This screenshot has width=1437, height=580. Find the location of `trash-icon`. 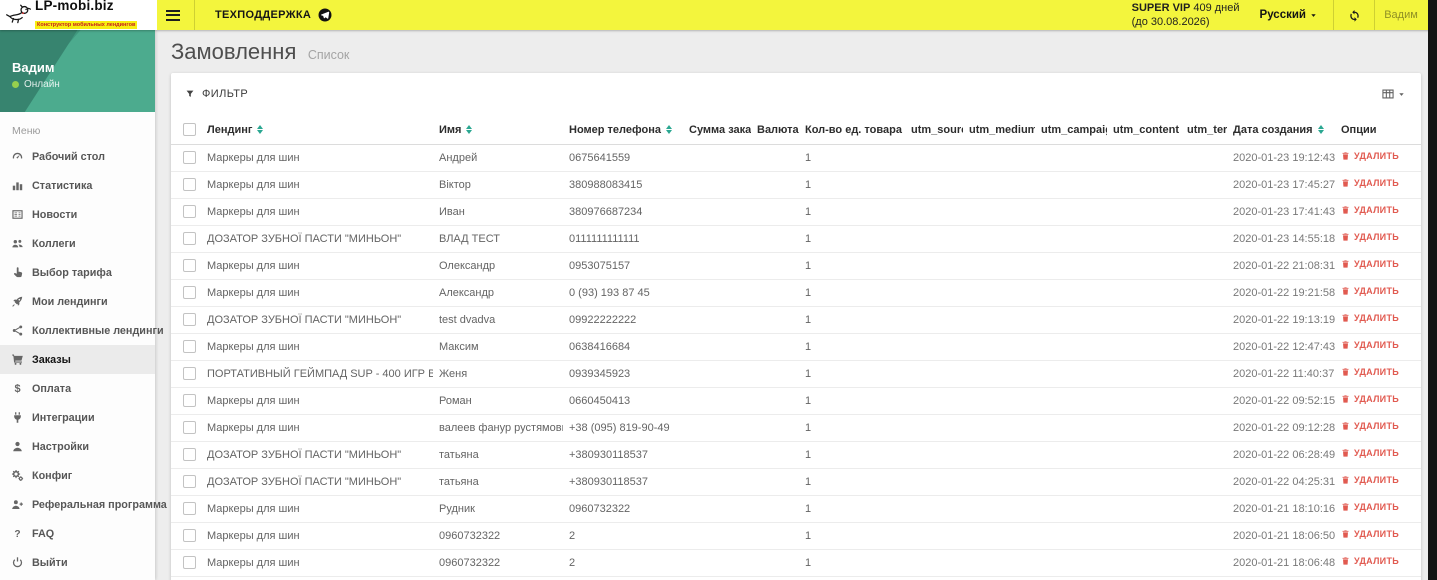

trash-icon is located at coordinates (1345, 156).